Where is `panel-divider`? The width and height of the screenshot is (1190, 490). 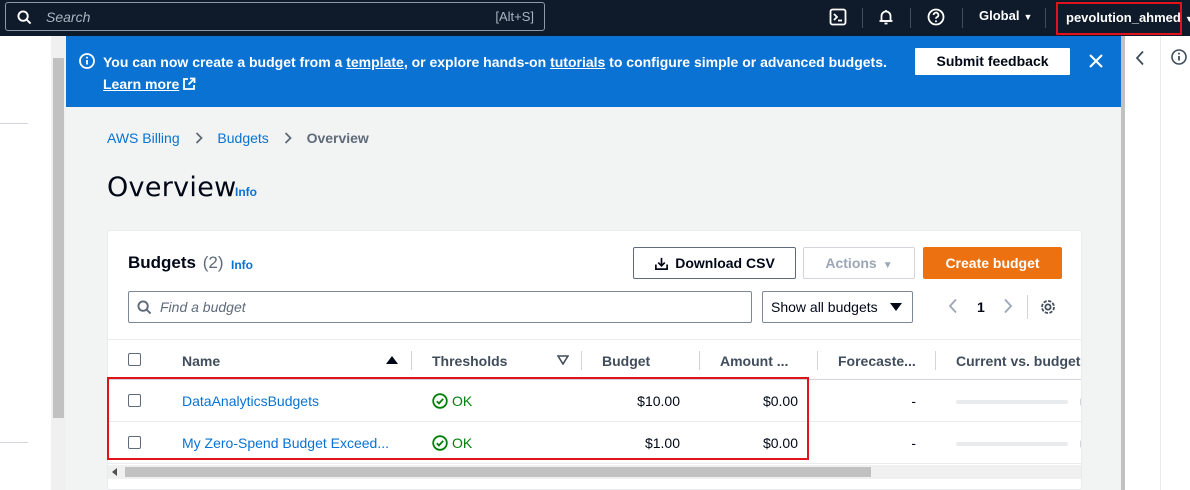 panel-divider is located at coordinates (1160, 263).